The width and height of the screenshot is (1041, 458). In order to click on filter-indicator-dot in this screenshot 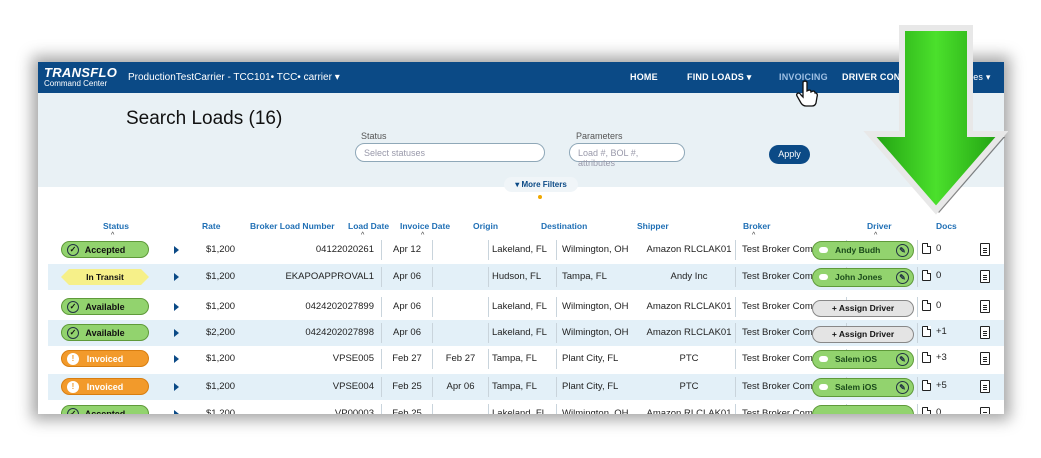, I will do `click(540, 197)`.